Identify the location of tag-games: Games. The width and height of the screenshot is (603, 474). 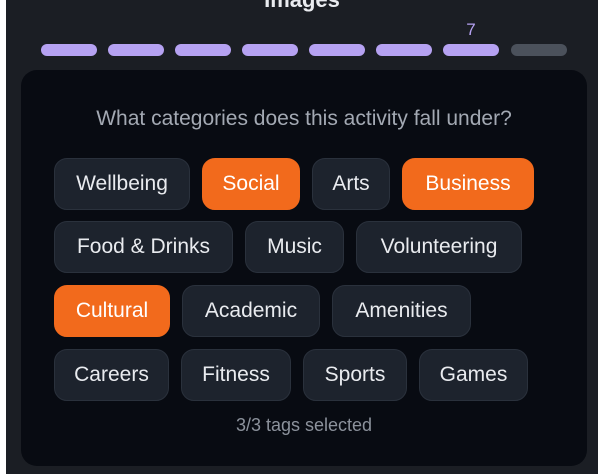
(473, 375).